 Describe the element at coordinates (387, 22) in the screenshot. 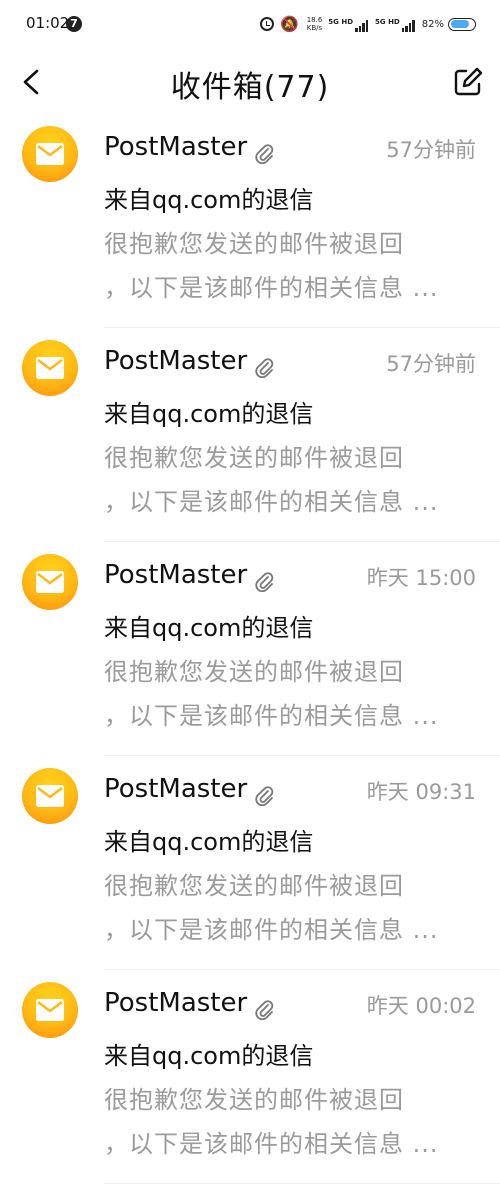

I see `sim2-label: 5G HD` at that location.